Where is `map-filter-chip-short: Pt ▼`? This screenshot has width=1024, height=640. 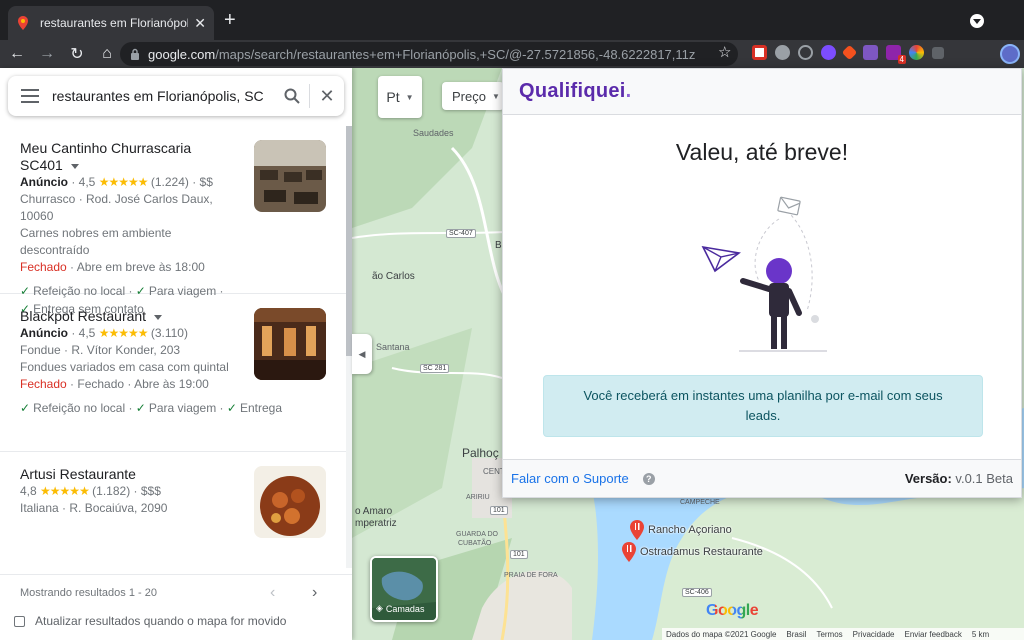 map-filter-chip-short: Pt ▼ is located at coordinates (400, 97).